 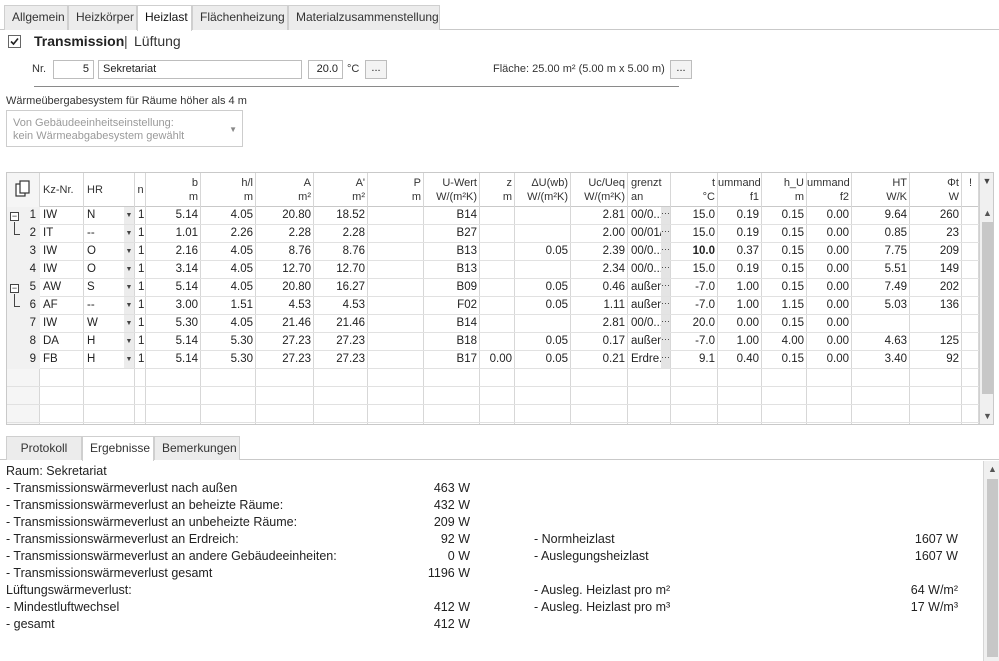 I want to click on cell-phi-t: 260, so click(x=936, y=216).